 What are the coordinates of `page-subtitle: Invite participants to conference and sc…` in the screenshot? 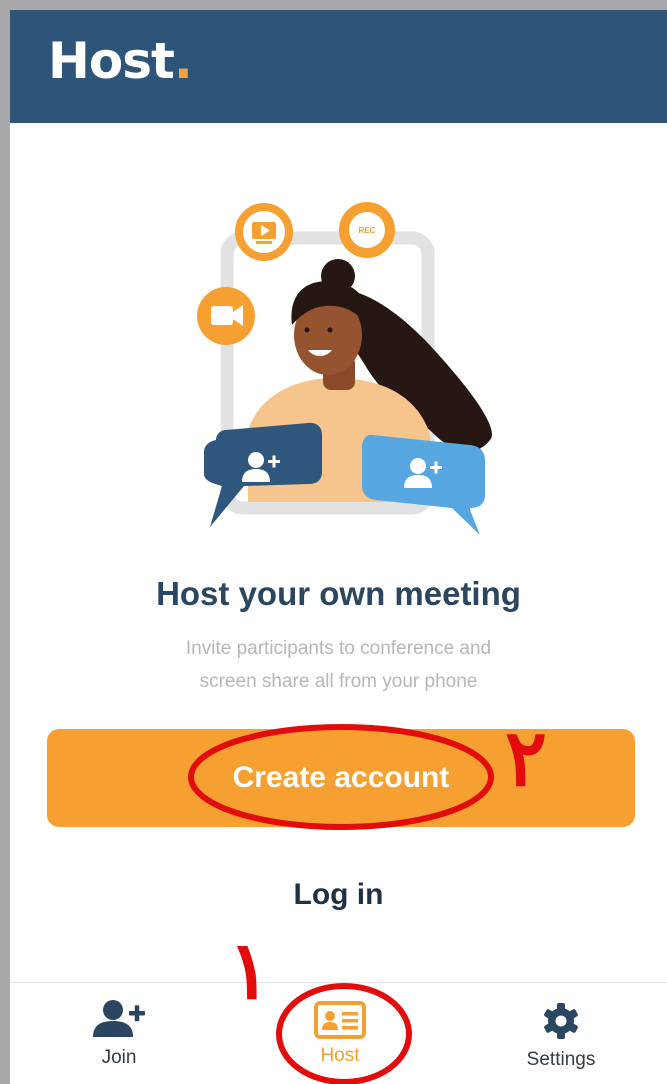 It's located at (338, 665).